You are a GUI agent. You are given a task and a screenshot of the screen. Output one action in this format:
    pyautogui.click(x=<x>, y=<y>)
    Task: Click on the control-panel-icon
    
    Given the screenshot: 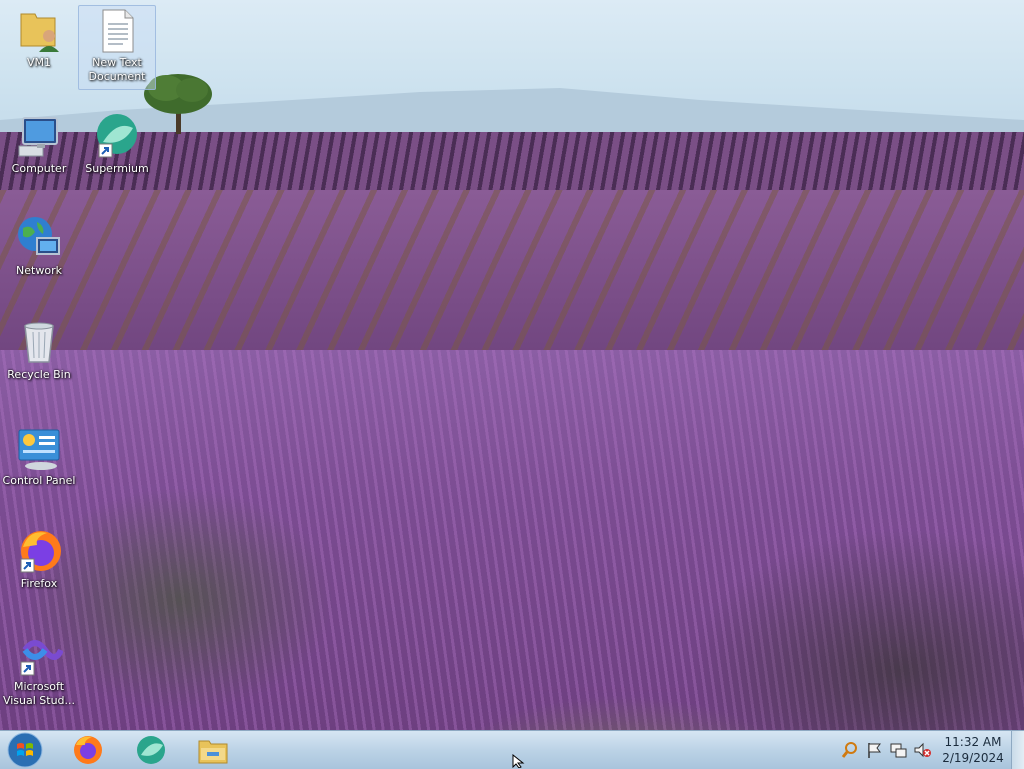 What is the action you would take?
    pyautogui.click(x=39, y=449)
    